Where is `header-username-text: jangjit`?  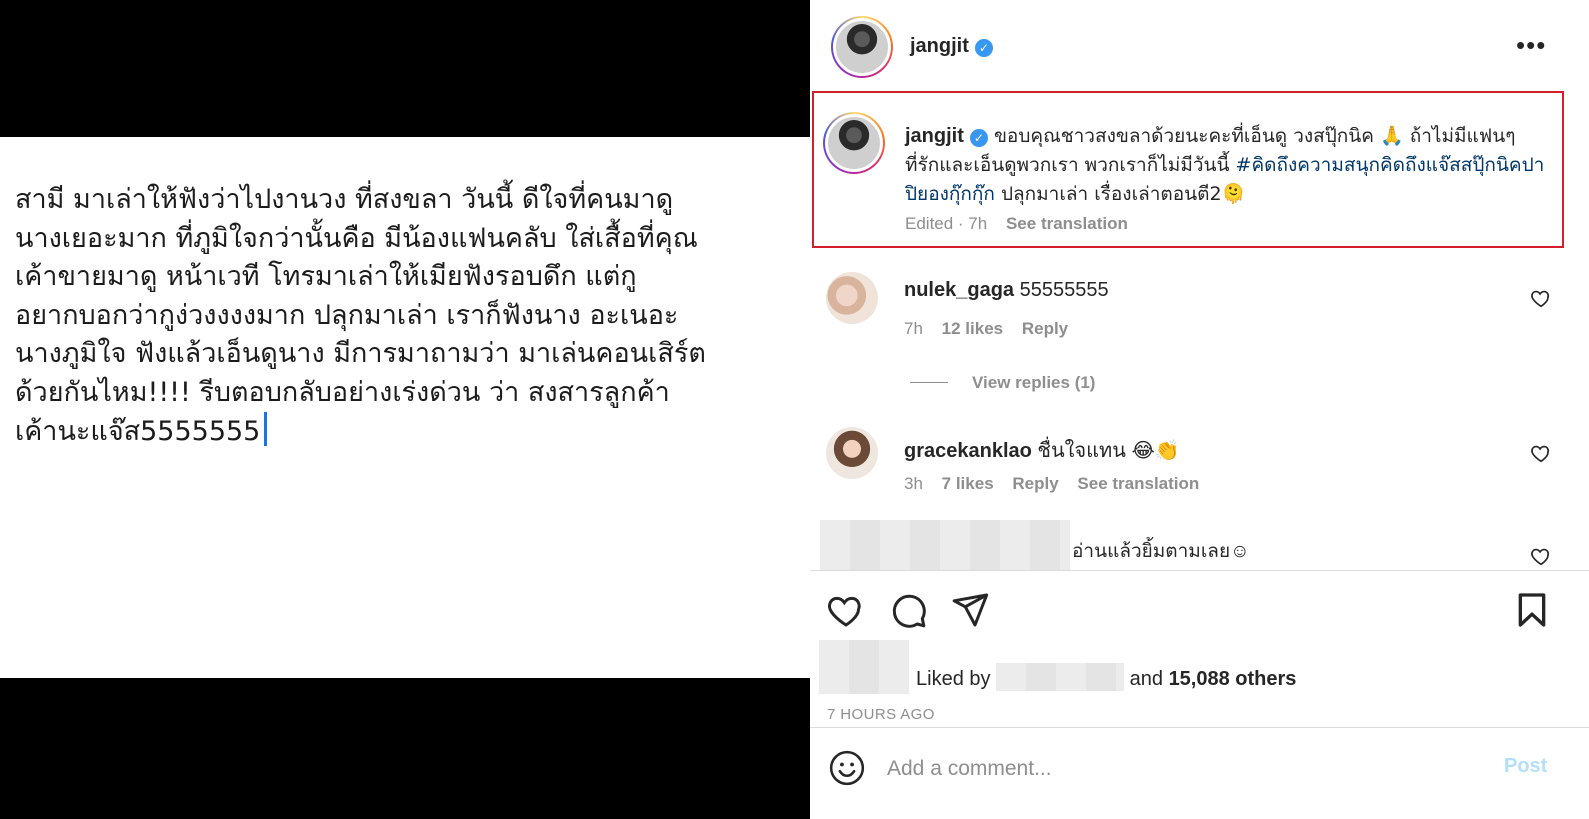 header-username-text: jangjit is located at coordinates (939, 46).